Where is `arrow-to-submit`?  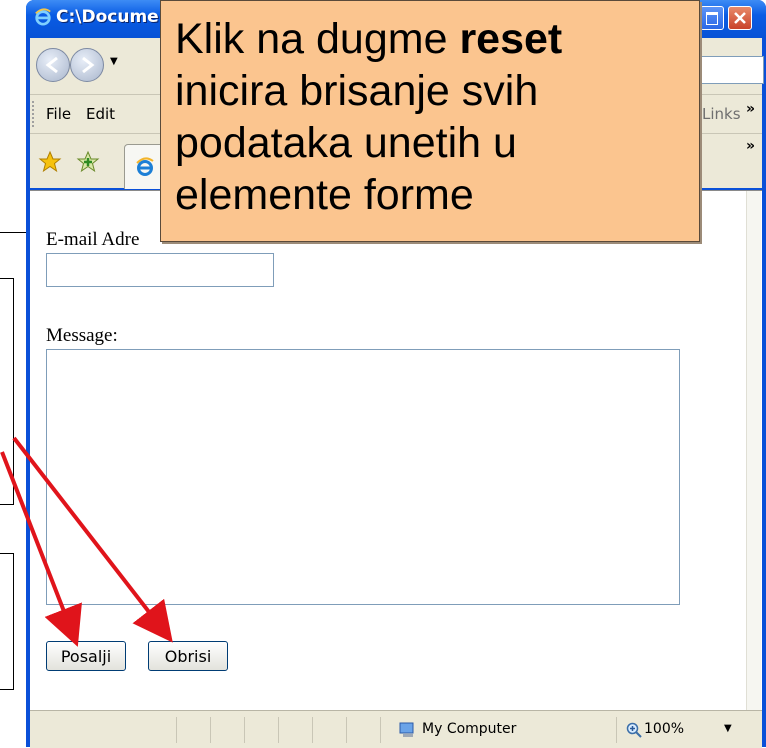 arrow-to-submit is located at coordinates (41, 549).